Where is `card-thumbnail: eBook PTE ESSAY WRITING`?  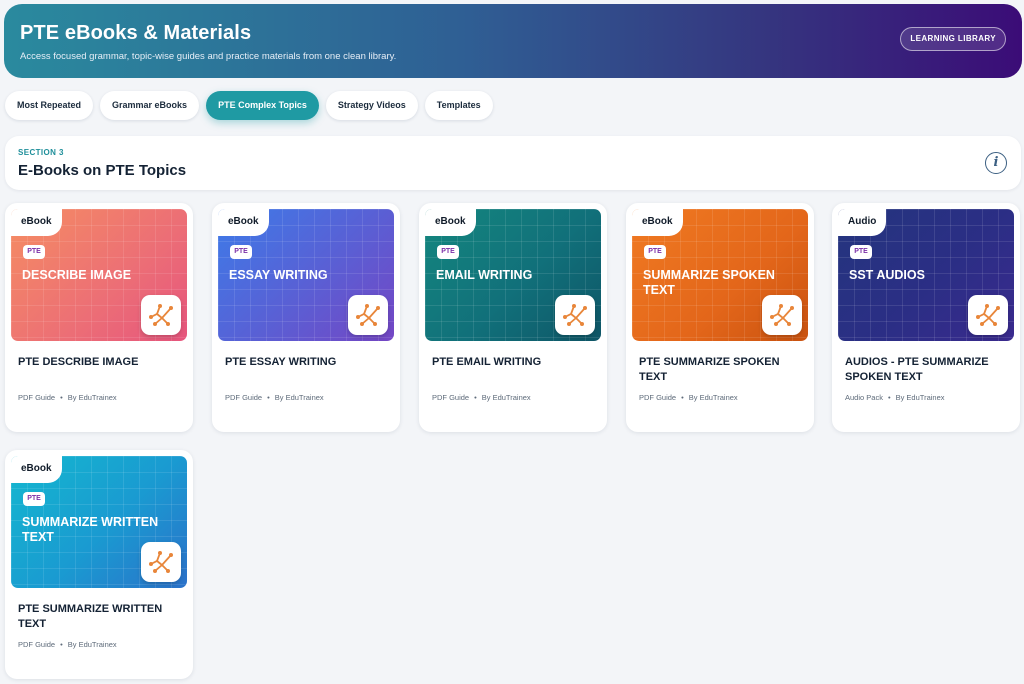
card-thumbnail: eBook PTE ESSAY WRITING is located at coordinates (306, 275).